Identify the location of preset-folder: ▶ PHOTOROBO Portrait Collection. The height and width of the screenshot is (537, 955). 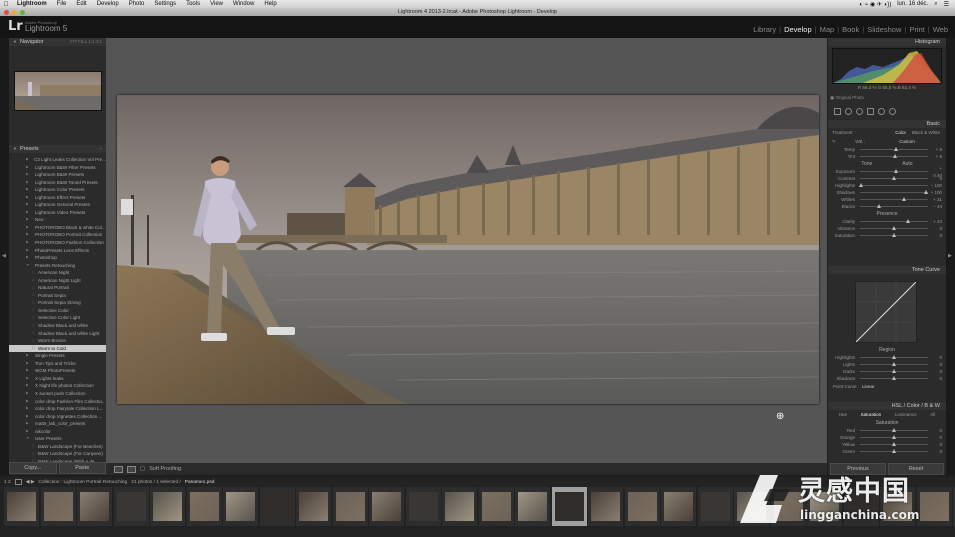
(57, 235).